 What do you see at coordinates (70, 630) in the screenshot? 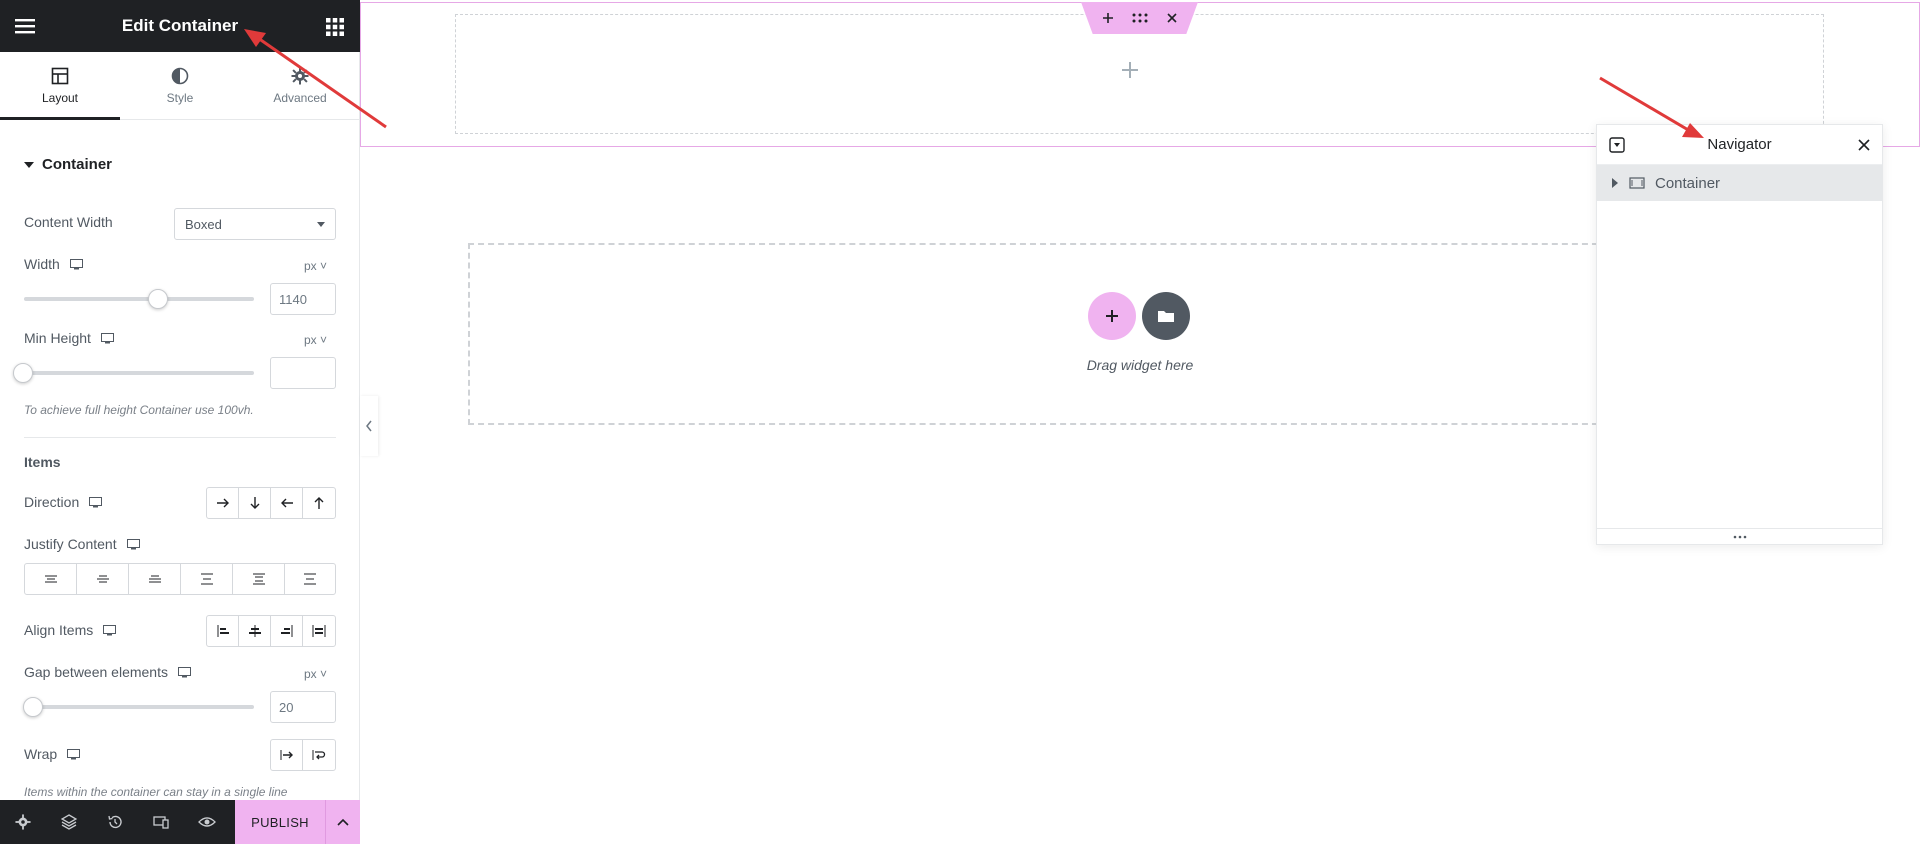
I see `align-items-label: Align Items` at bounding box center [70, 630].